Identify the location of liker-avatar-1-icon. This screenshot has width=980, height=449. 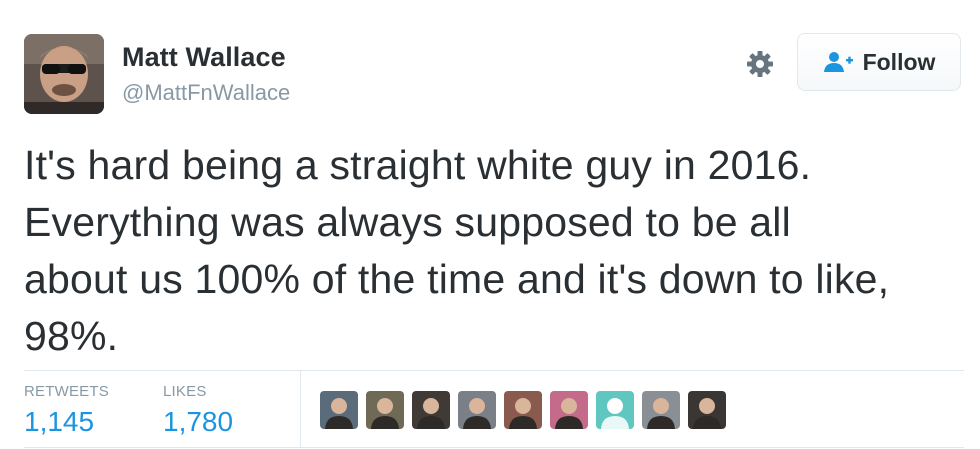
(339, 410).